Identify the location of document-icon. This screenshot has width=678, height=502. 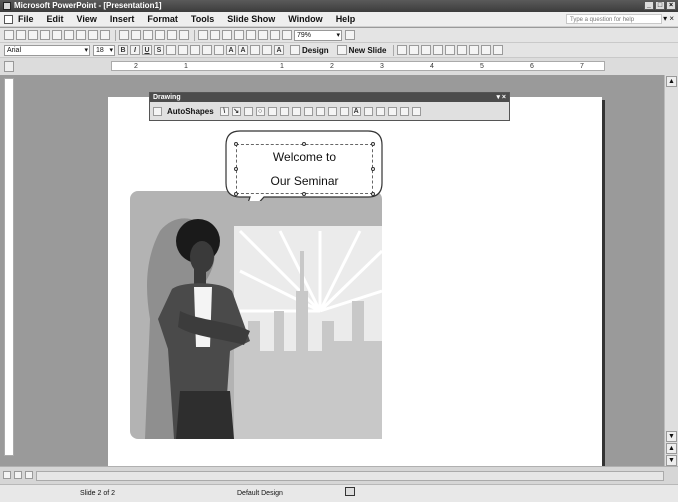
(8, 19).